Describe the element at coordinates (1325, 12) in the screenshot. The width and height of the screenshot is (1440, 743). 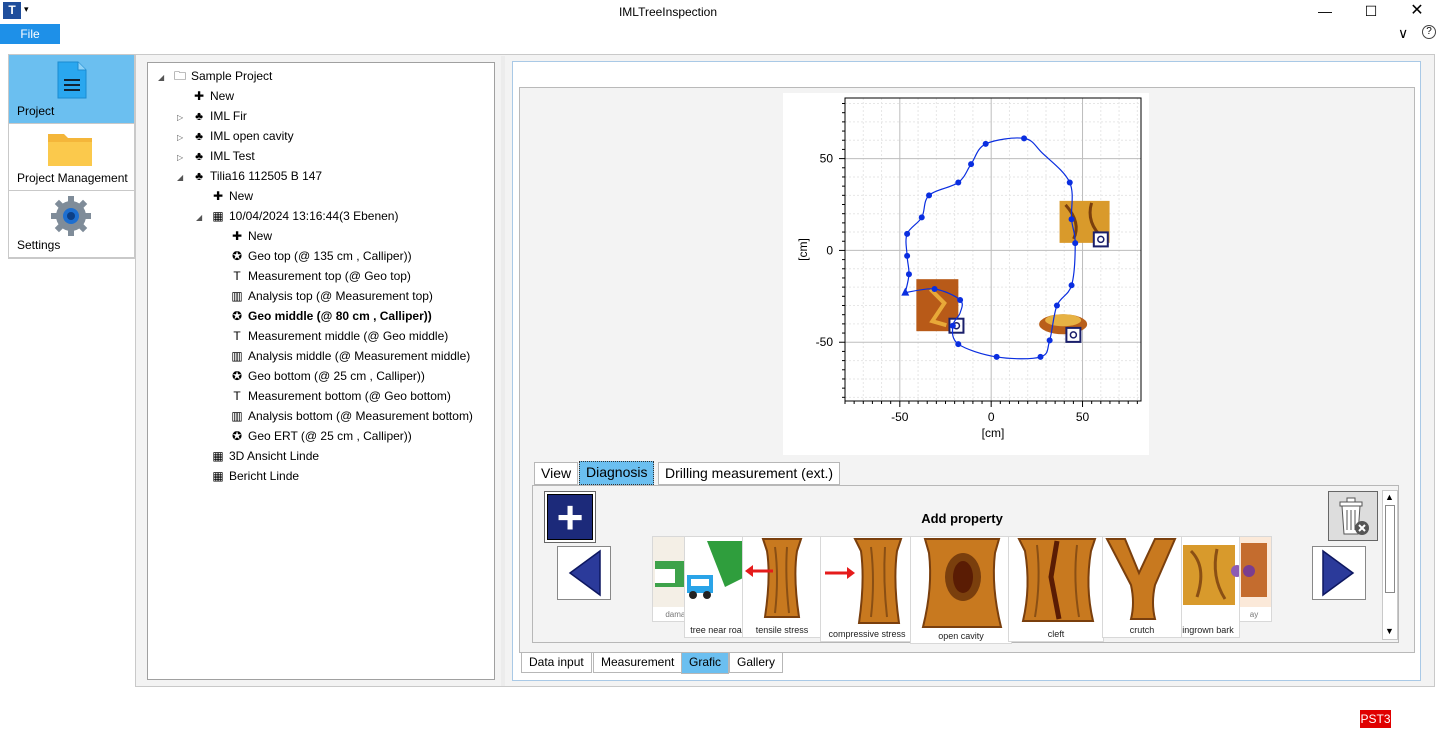
I see `minimize-button: —` at that location.